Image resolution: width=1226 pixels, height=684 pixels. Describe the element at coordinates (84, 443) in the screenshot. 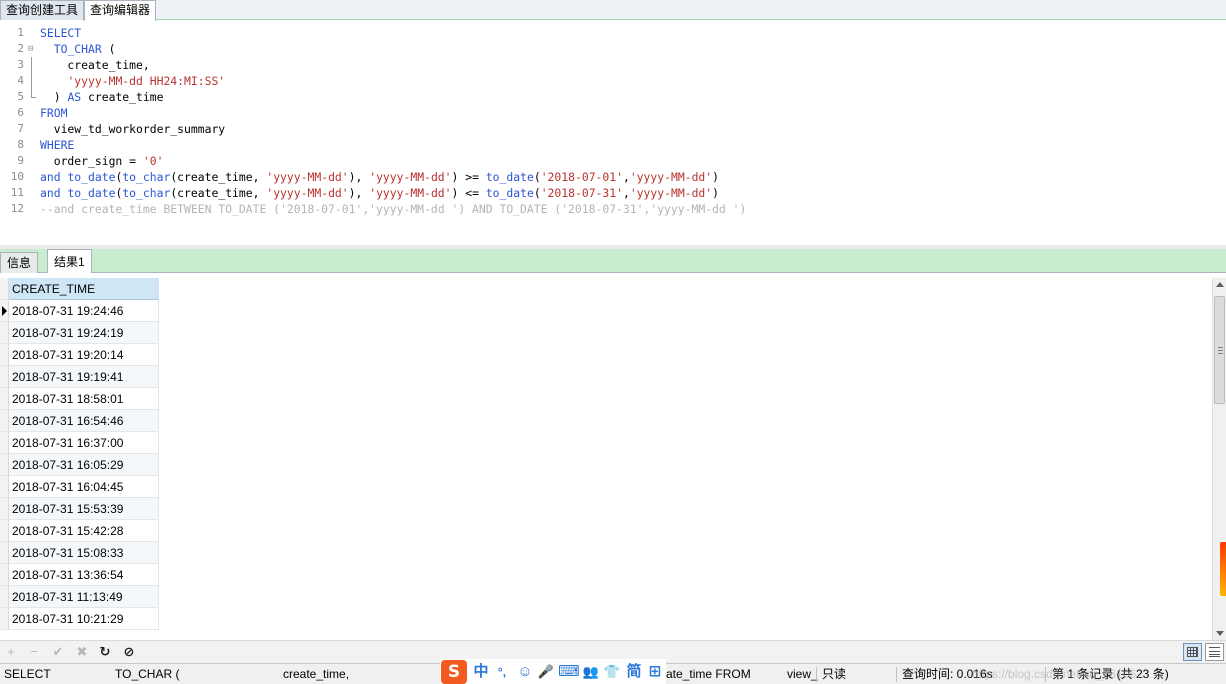

I see `table-cell: 2018-07-31 16:37:00` at that location.